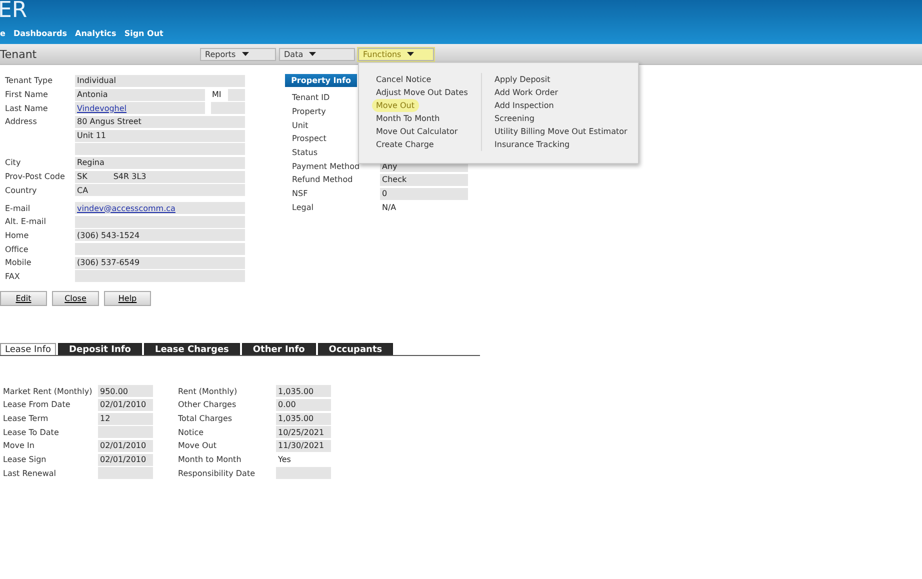  I want to click on text-field: 11/30/2021, so click(303, 446).